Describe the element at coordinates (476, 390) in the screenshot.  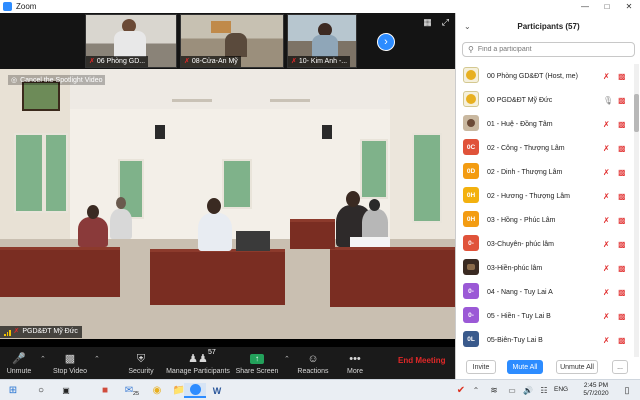
I see `tray-chevron-icon: ⌃` at that location.